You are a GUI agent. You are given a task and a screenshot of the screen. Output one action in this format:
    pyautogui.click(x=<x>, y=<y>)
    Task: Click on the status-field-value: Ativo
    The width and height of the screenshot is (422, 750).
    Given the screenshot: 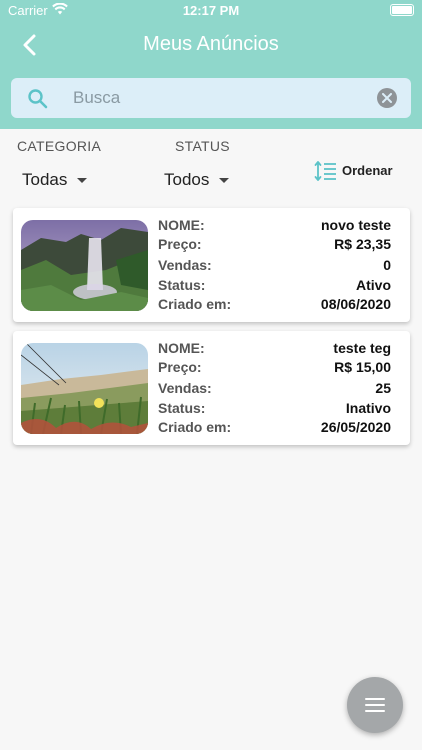 What is the action you would take?
    pyautogui.click(x=373, y=285)
    